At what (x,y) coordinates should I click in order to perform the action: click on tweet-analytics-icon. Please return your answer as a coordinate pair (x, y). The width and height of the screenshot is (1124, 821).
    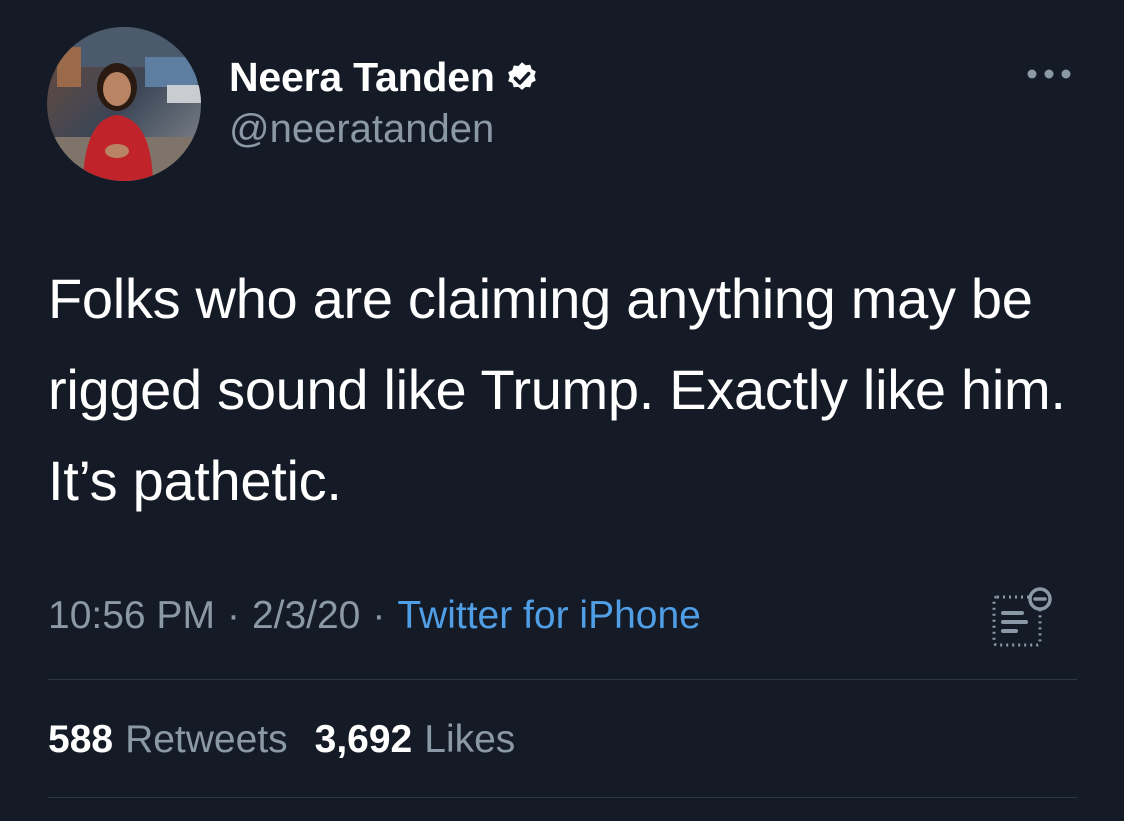
    Looking at the image, I should click on (1021, 618).